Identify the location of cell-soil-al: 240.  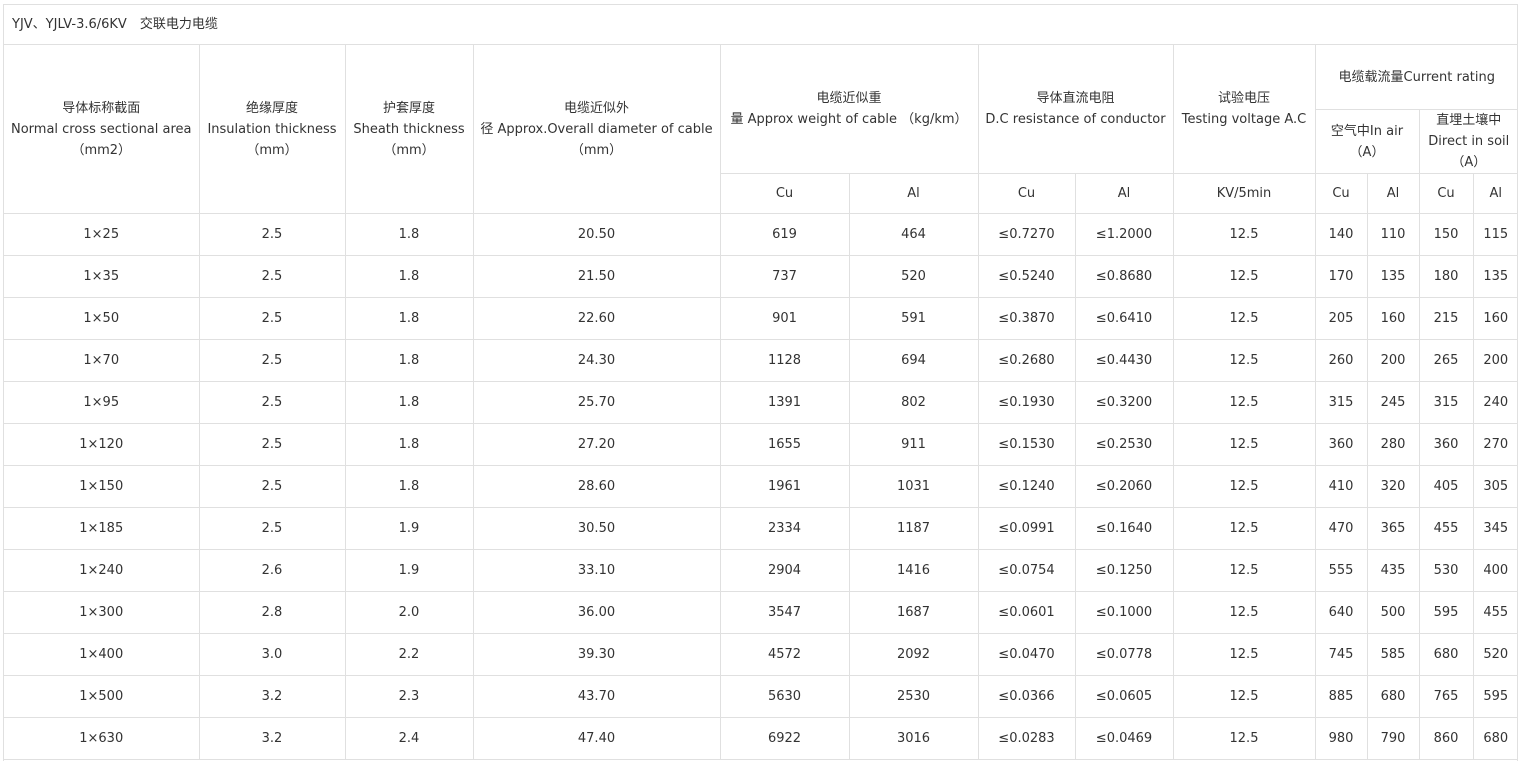
(1495, 402).